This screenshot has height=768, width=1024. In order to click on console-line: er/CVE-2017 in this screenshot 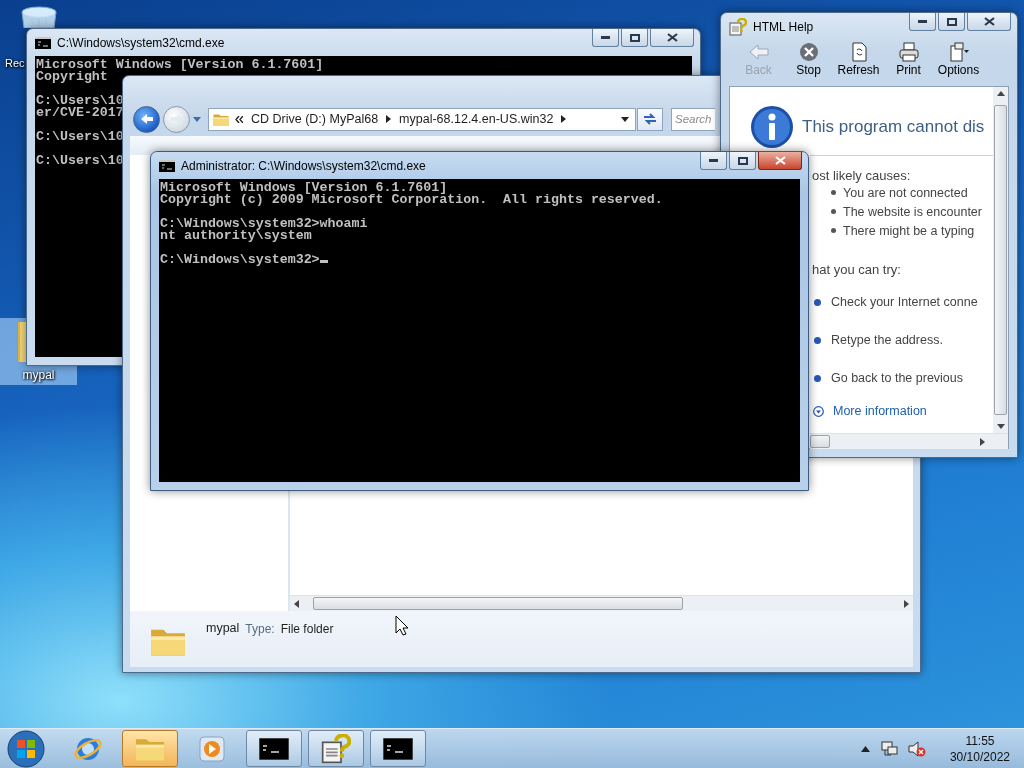, I will do `click(80, 112)`.